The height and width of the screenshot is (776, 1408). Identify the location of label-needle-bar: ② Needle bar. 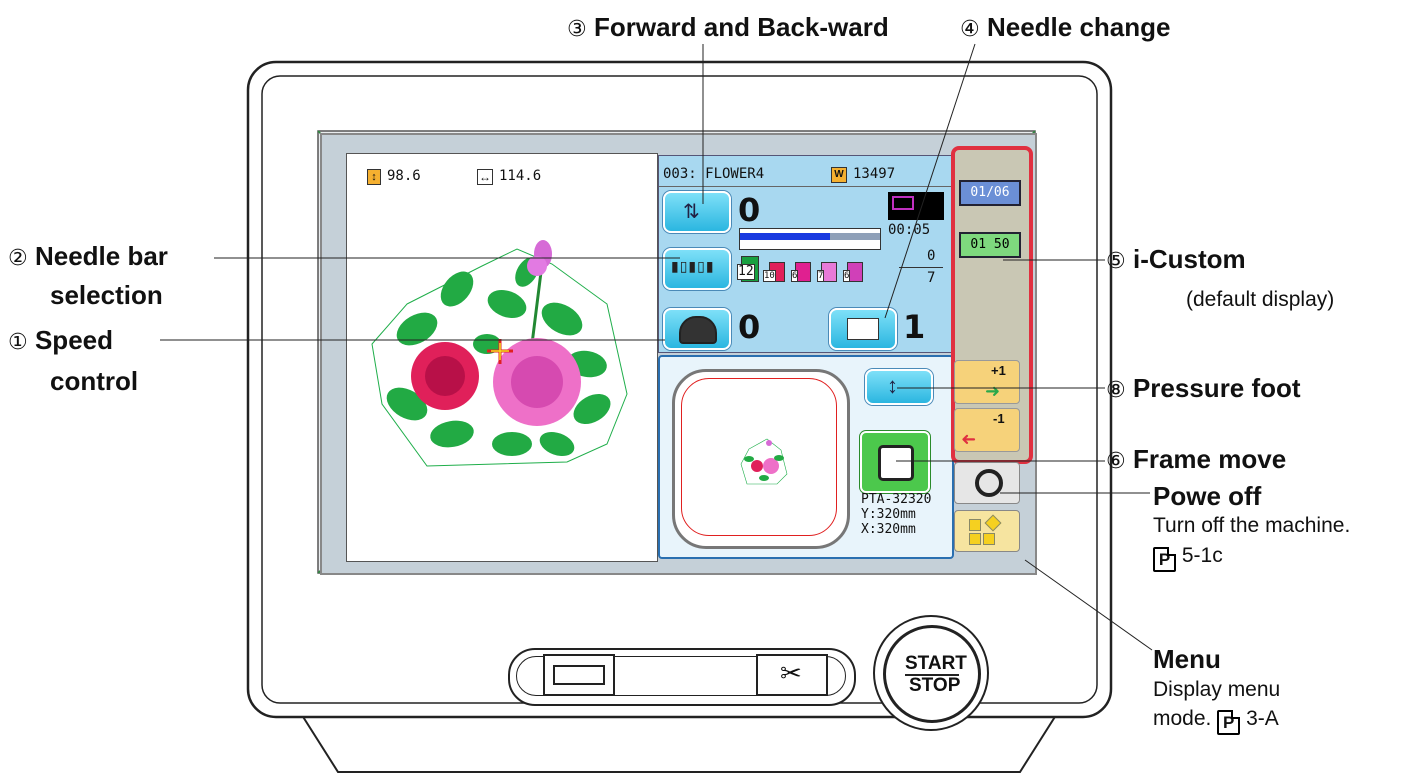
(88, 257).